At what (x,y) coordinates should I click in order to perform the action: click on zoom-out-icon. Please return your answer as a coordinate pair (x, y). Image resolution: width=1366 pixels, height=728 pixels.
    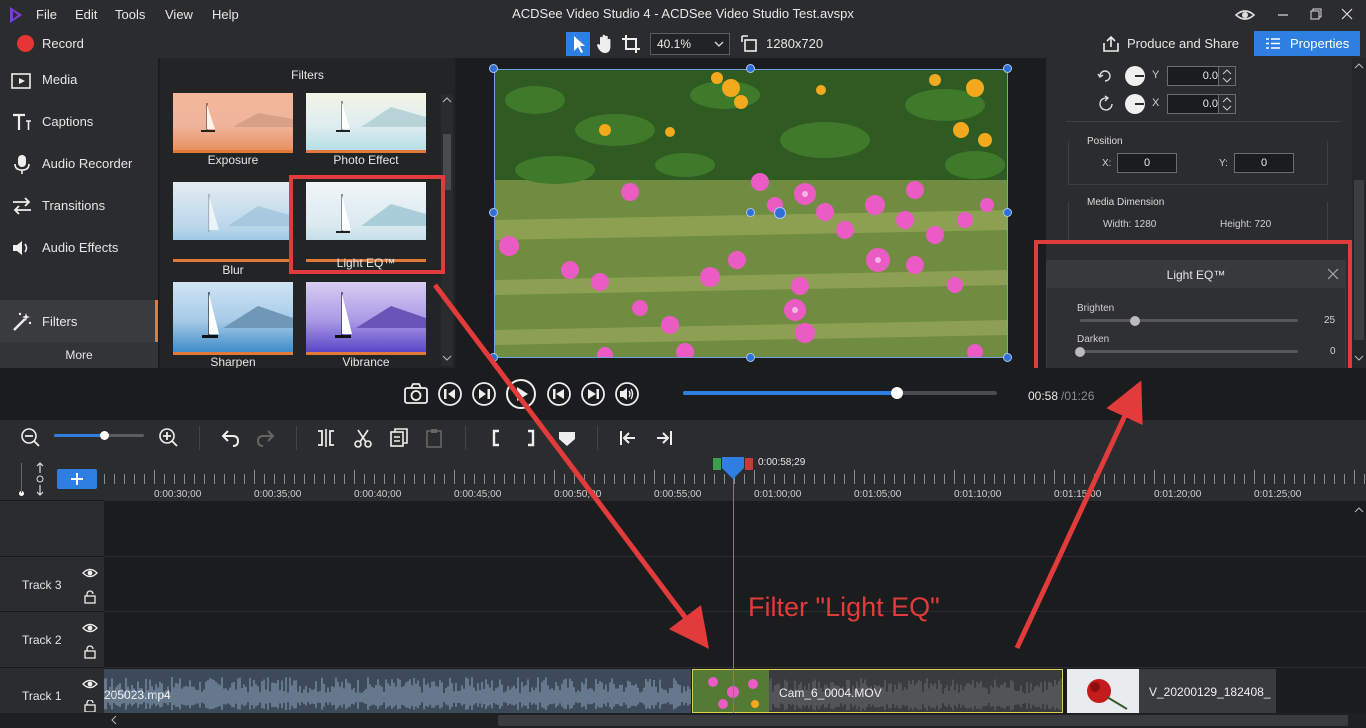
    Looking at the image, I should click on (31, 438).